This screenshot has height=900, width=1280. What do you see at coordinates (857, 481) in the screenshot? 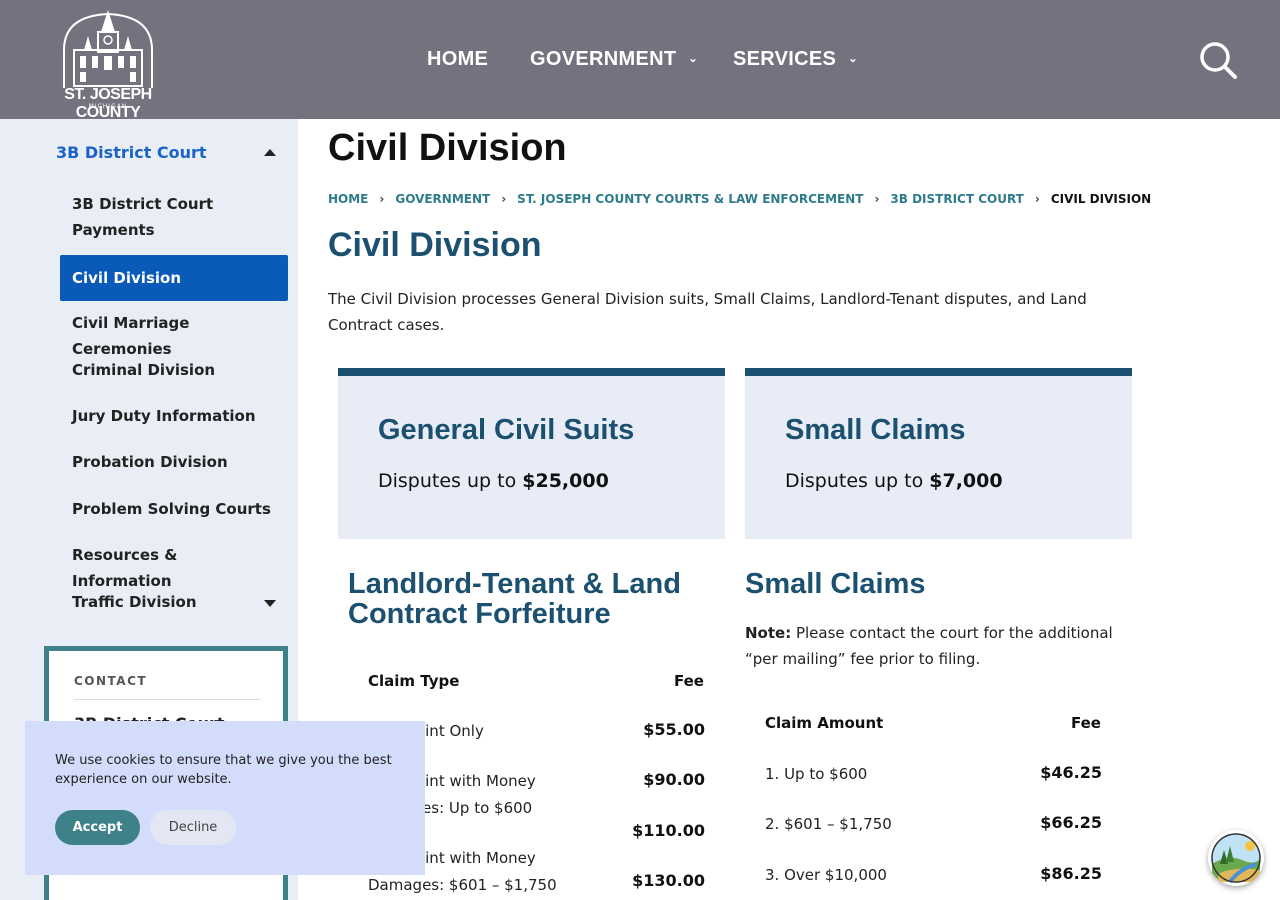
I see `card-small-claims-prefix: Disputes up to` at bounding box center [857, 481].